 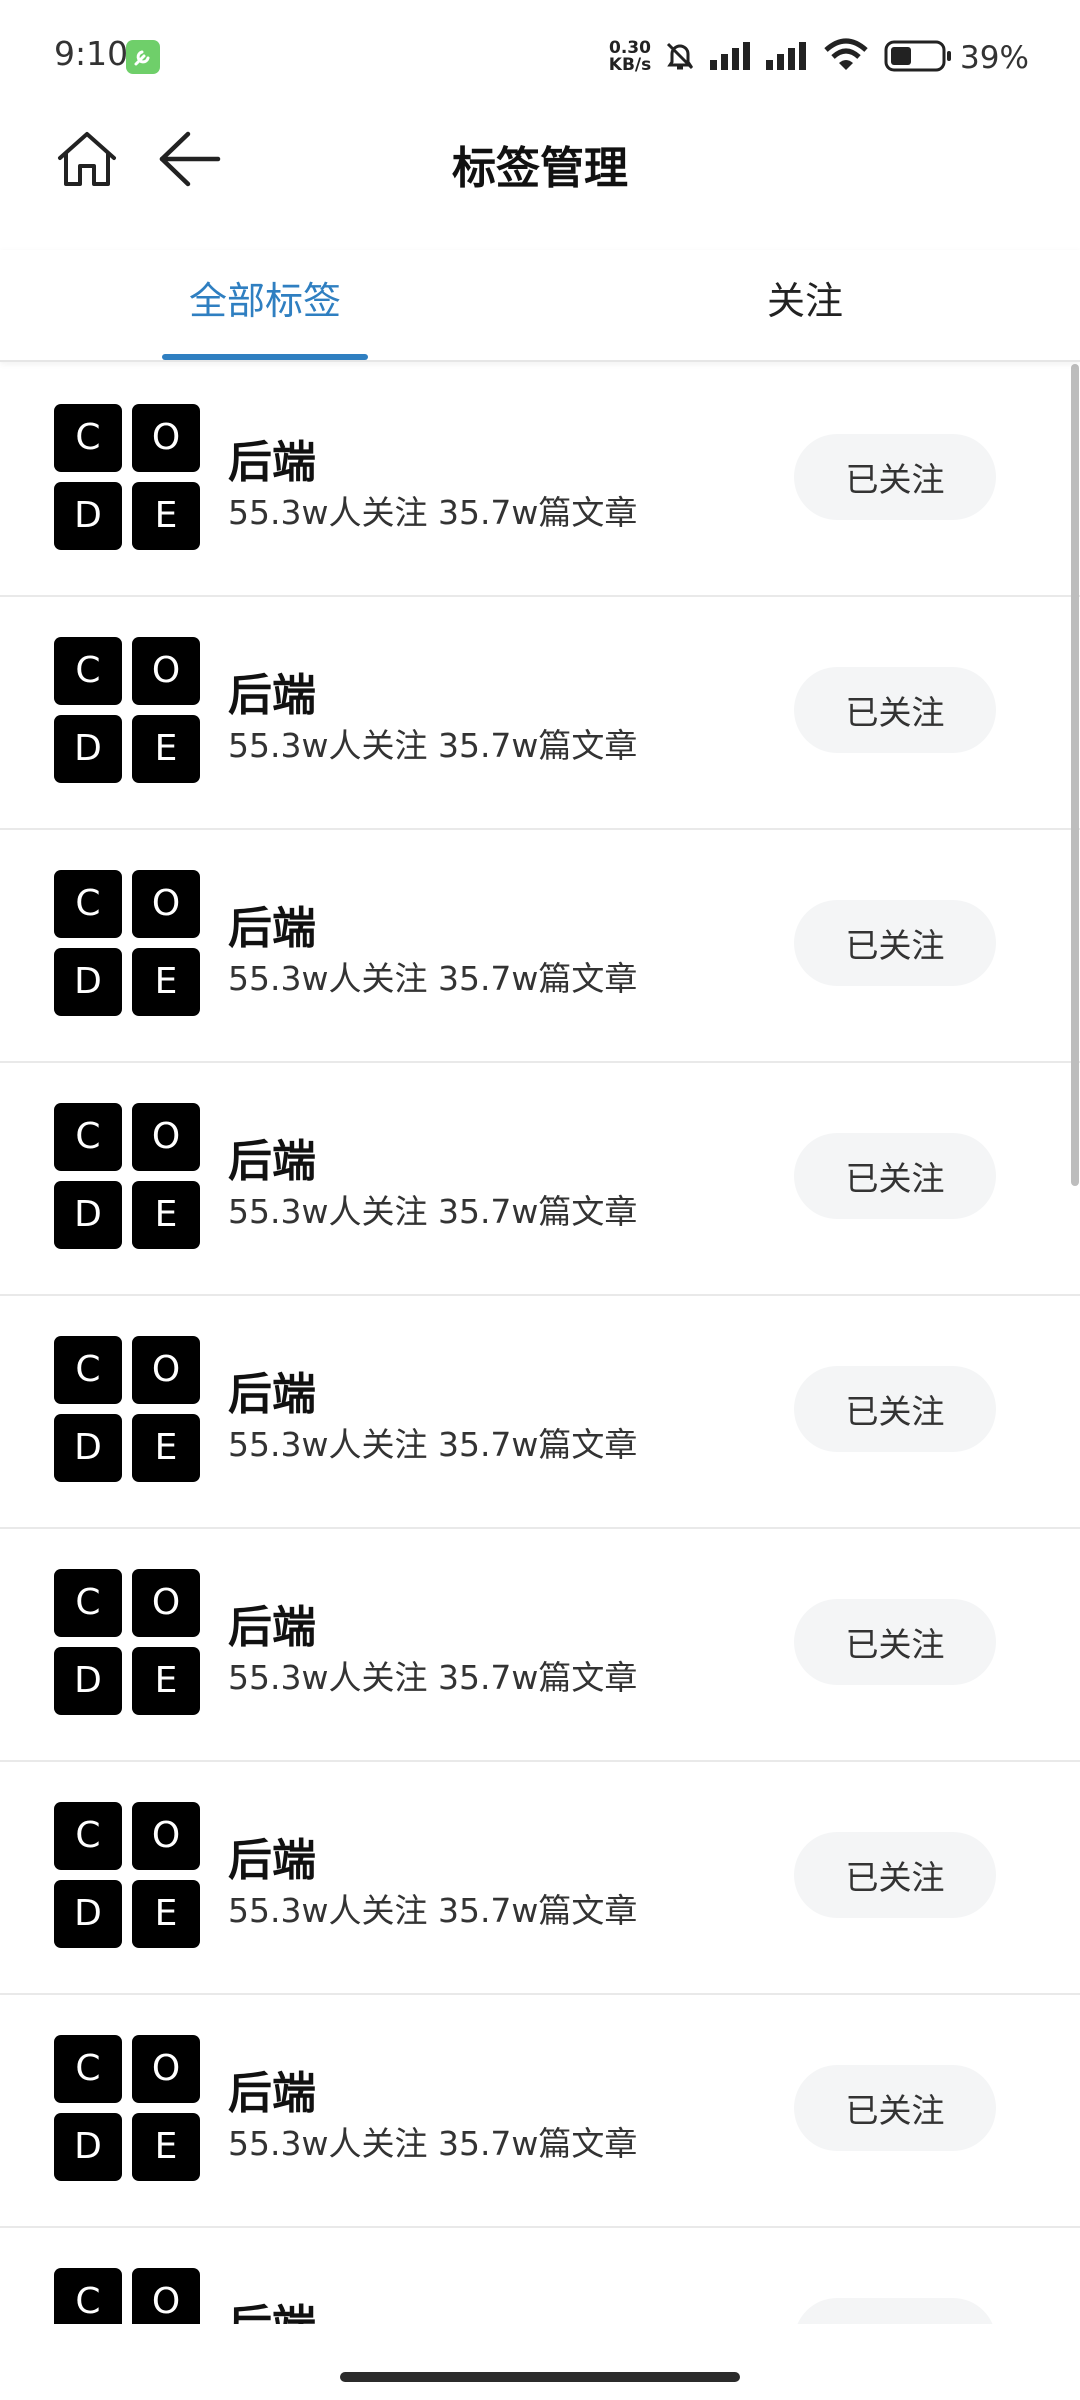 I want to click on battery-percent: 39%, so click(x=994, y=58).